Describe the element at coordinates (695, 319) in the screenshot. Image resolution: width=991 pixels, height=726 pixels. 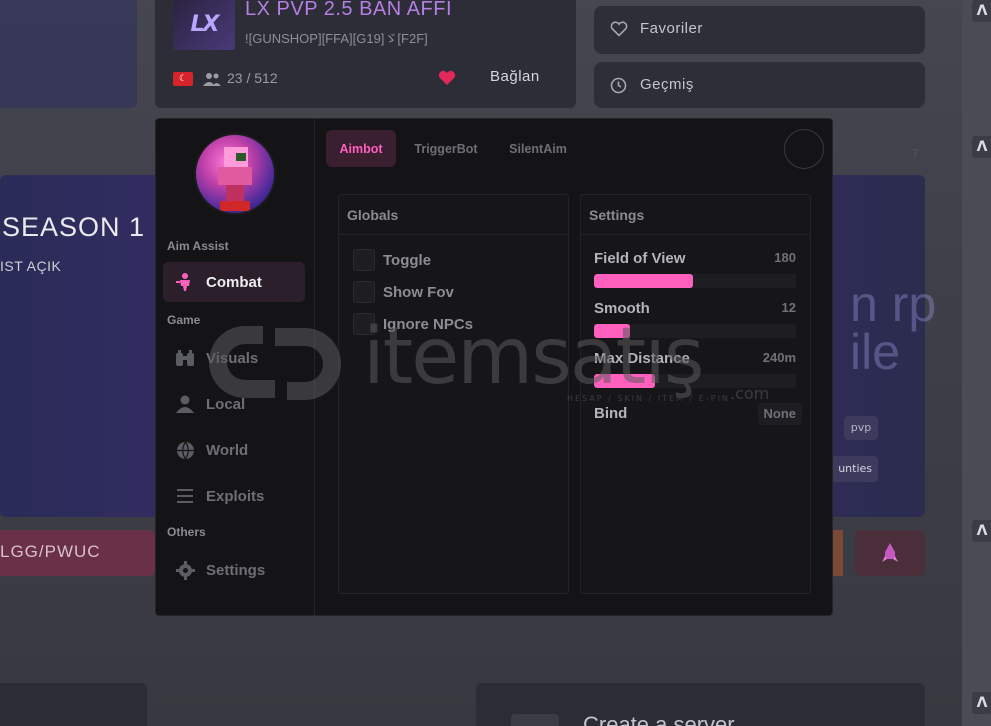
I see `smooth-slider: Smooth 12` at that location.